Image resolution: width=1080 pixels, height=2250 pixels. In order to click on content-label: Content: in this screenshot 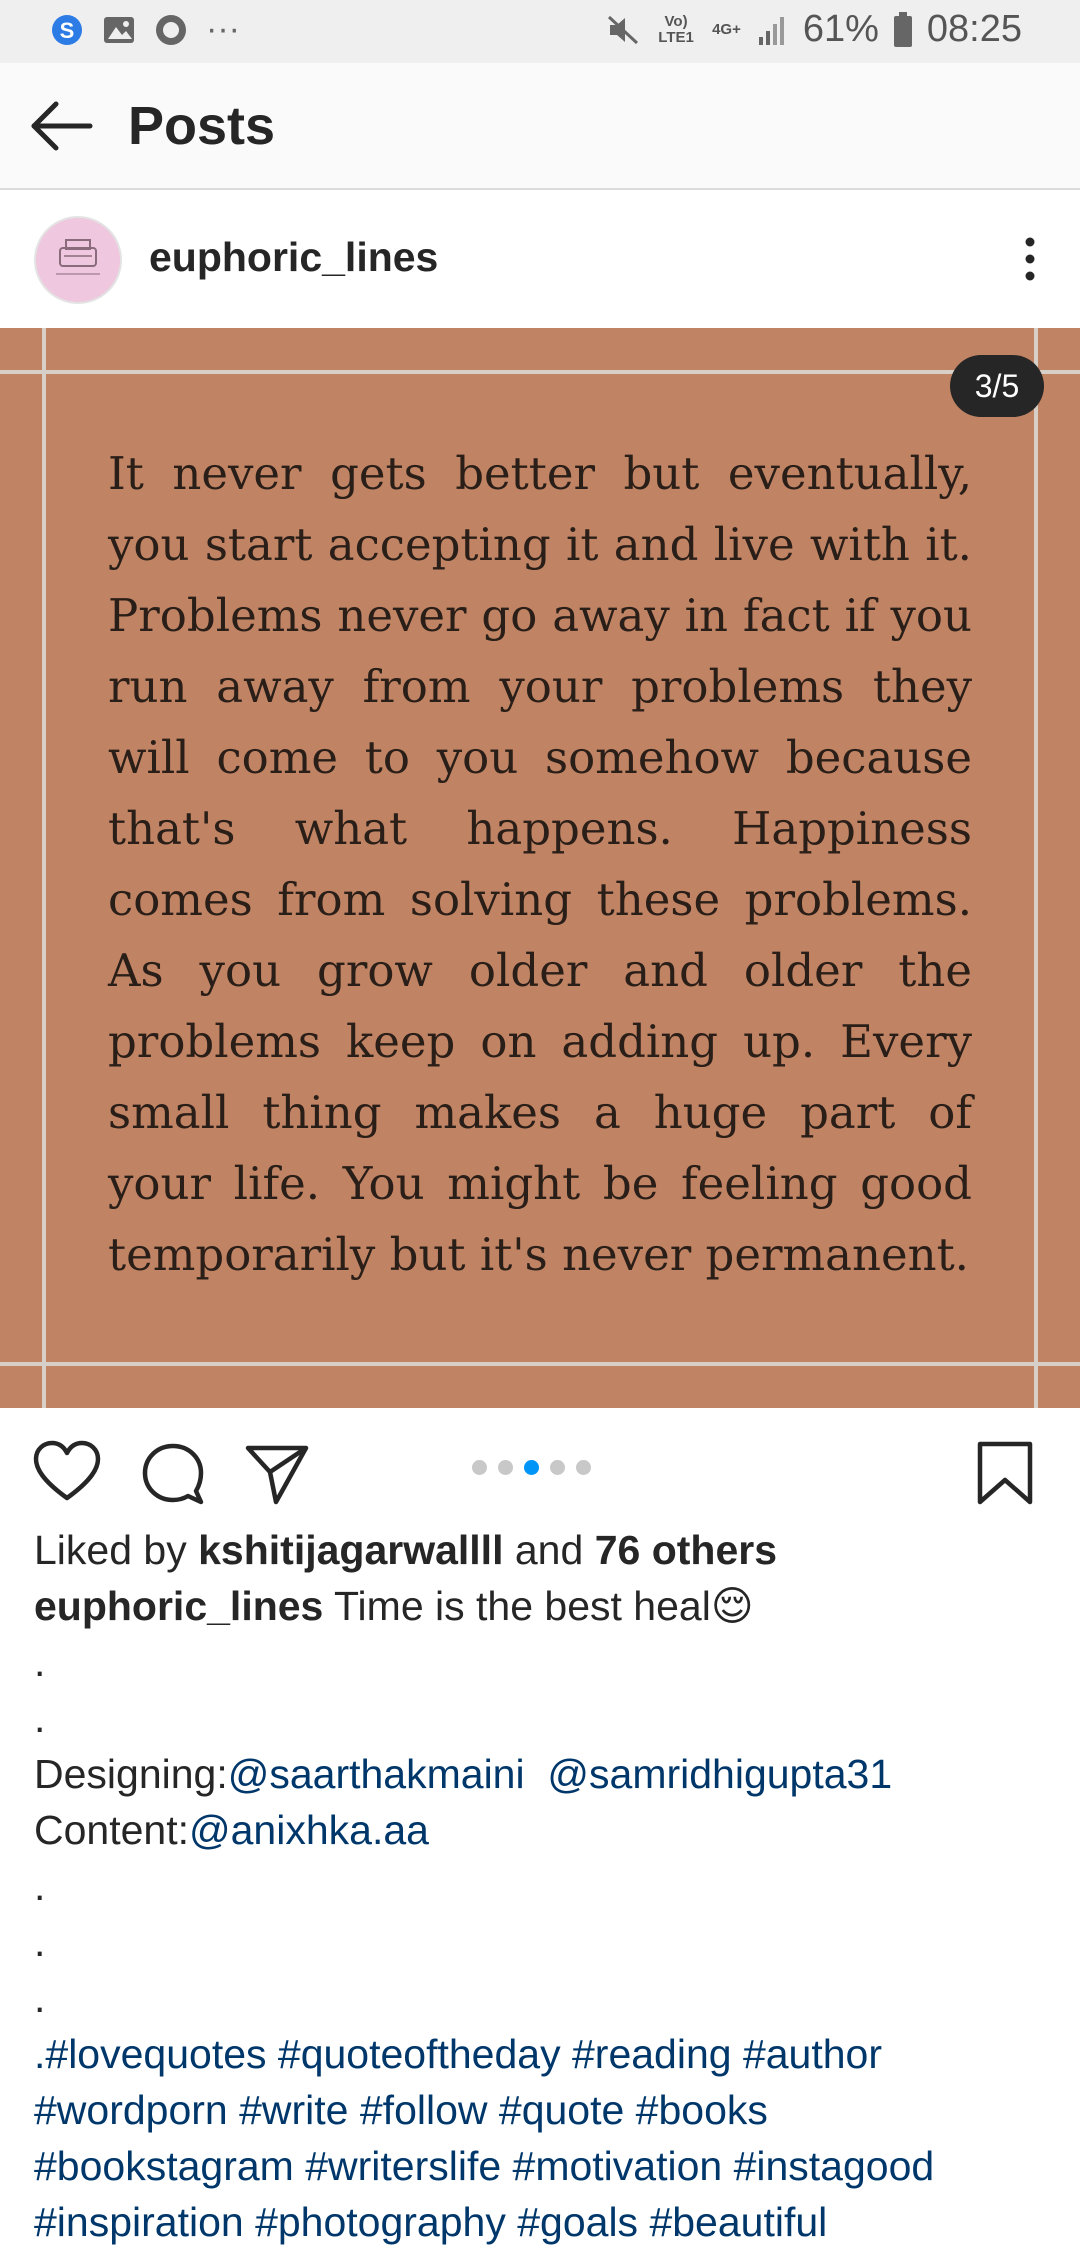, I will do `click(111, 1830)`.